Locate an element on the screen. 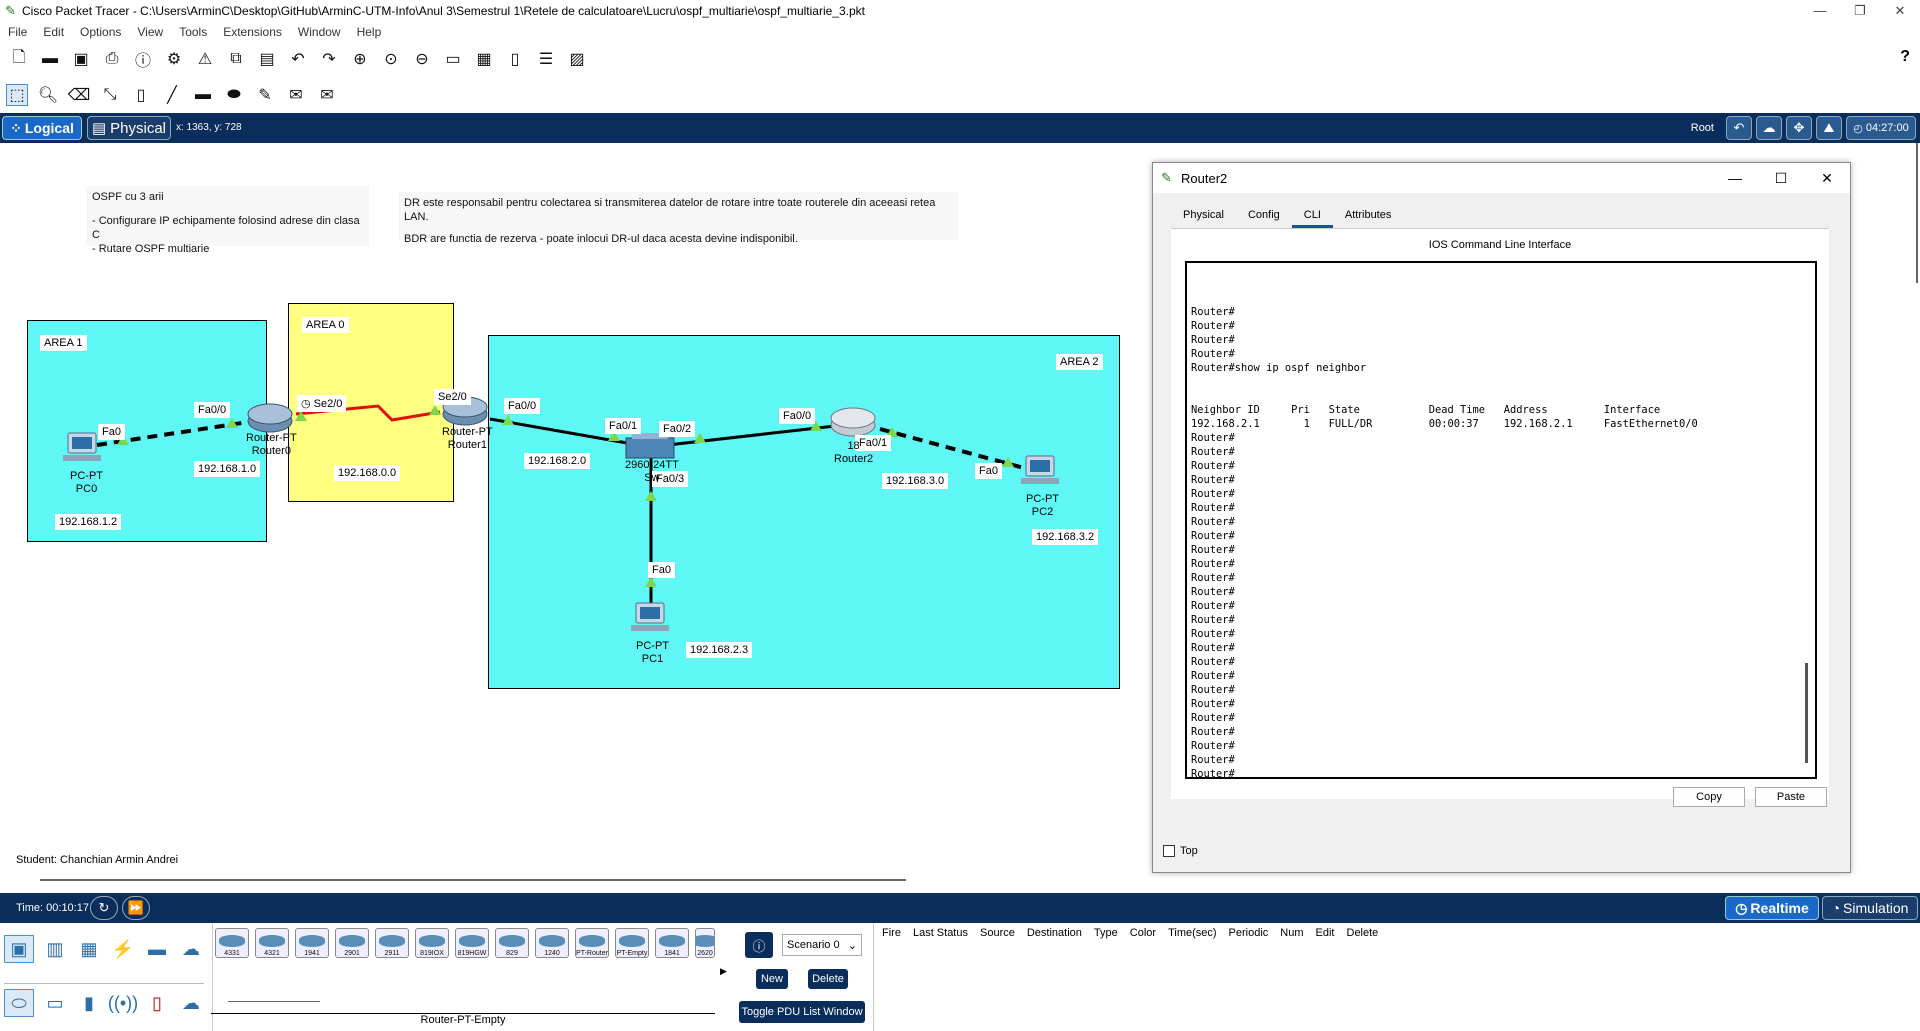 The image size is (1920, 1031). delete-icon: ⌫ is located at coordinates (79, 95).